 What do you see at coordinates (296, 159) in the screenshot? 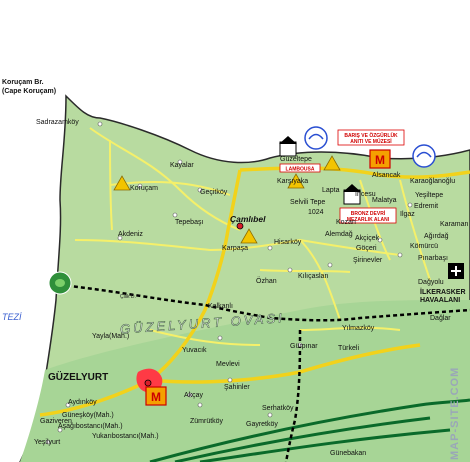
I see `place-guzeltepe: Güzeltepe` at bounding box center [296, 159].